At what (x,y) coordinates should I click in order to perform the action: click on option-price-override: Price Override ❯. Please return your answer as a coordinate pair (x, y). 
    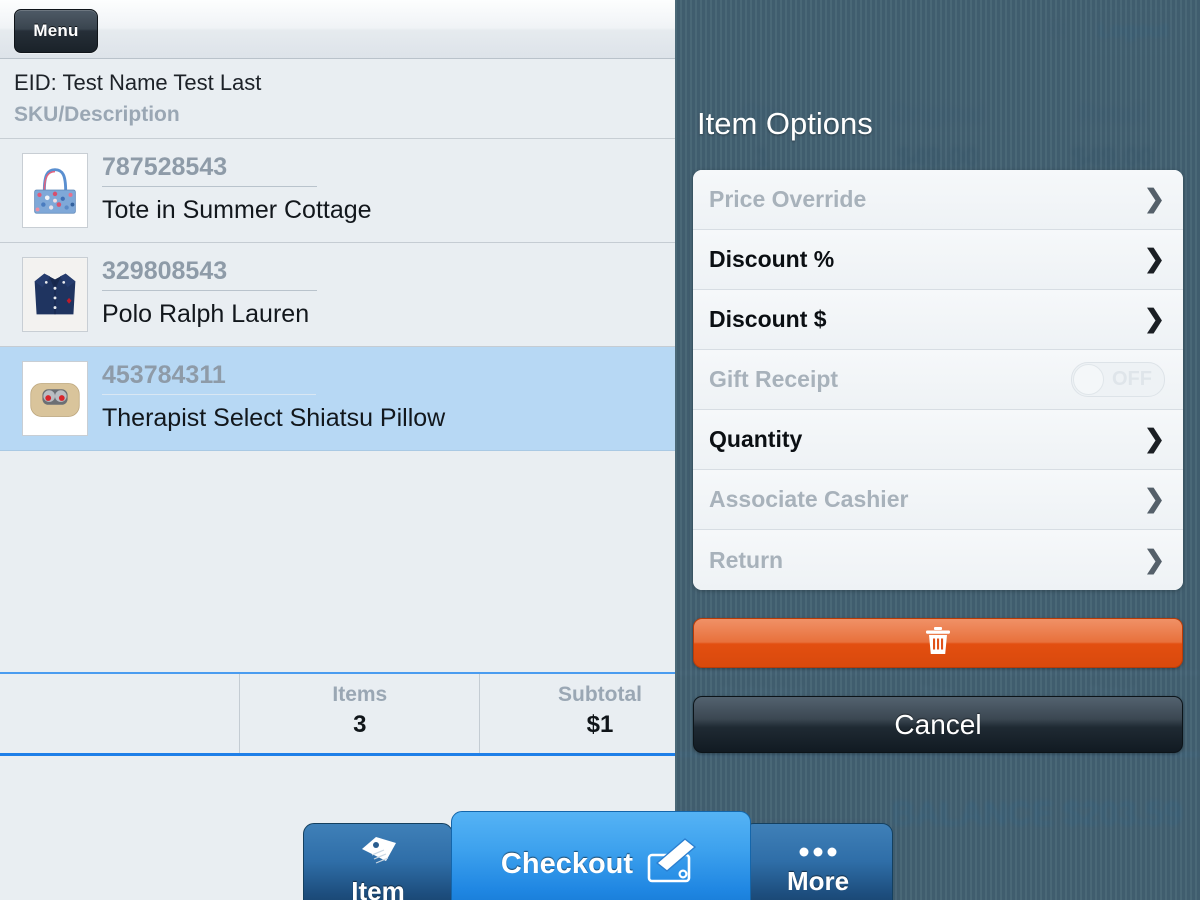
    Looking at the image, I should click on (938, 200).